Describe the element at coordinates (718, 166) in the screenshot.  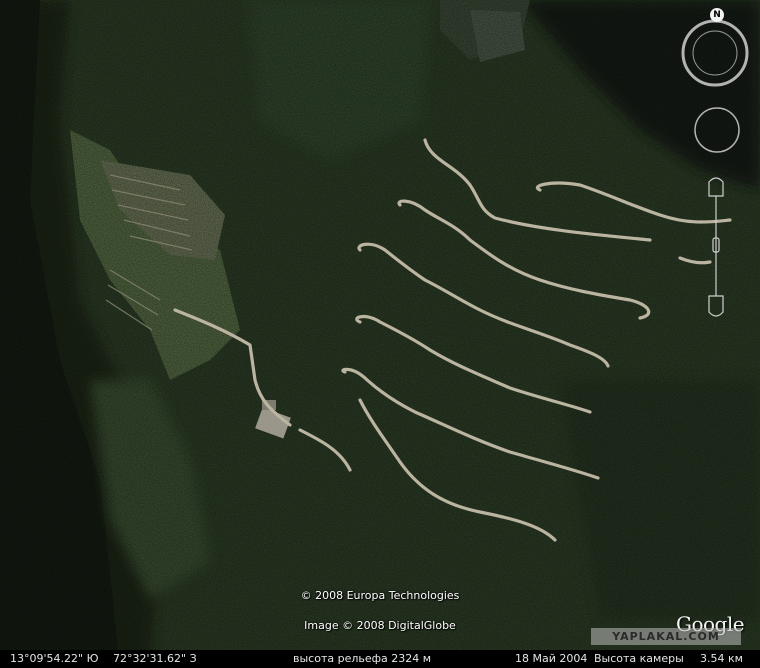
I see `navigation-controls: N` at that location.